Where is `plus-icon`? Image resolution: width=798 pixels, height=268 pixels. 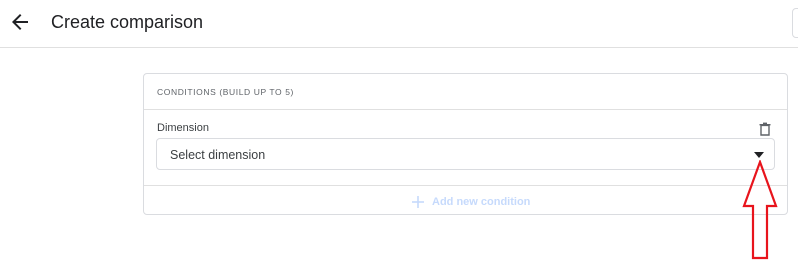 plus-icon is located at coordinates (418, 202).